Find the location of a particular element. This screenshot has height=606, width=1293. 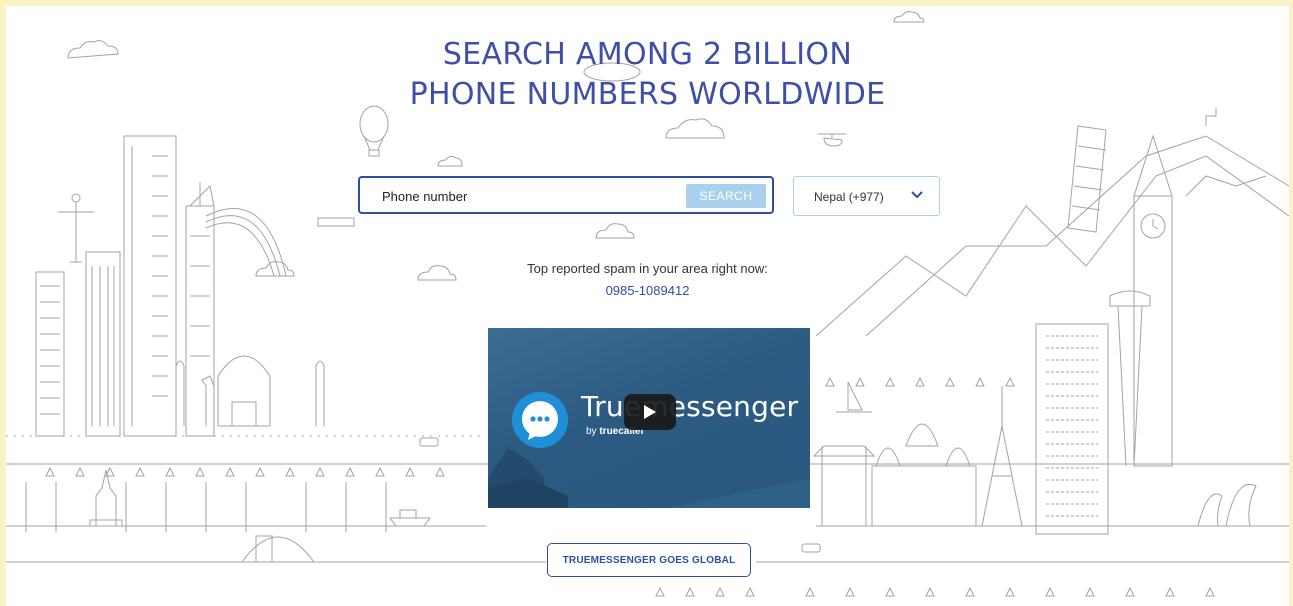

search-box: SEARCH is located at coordinates (566, 195).